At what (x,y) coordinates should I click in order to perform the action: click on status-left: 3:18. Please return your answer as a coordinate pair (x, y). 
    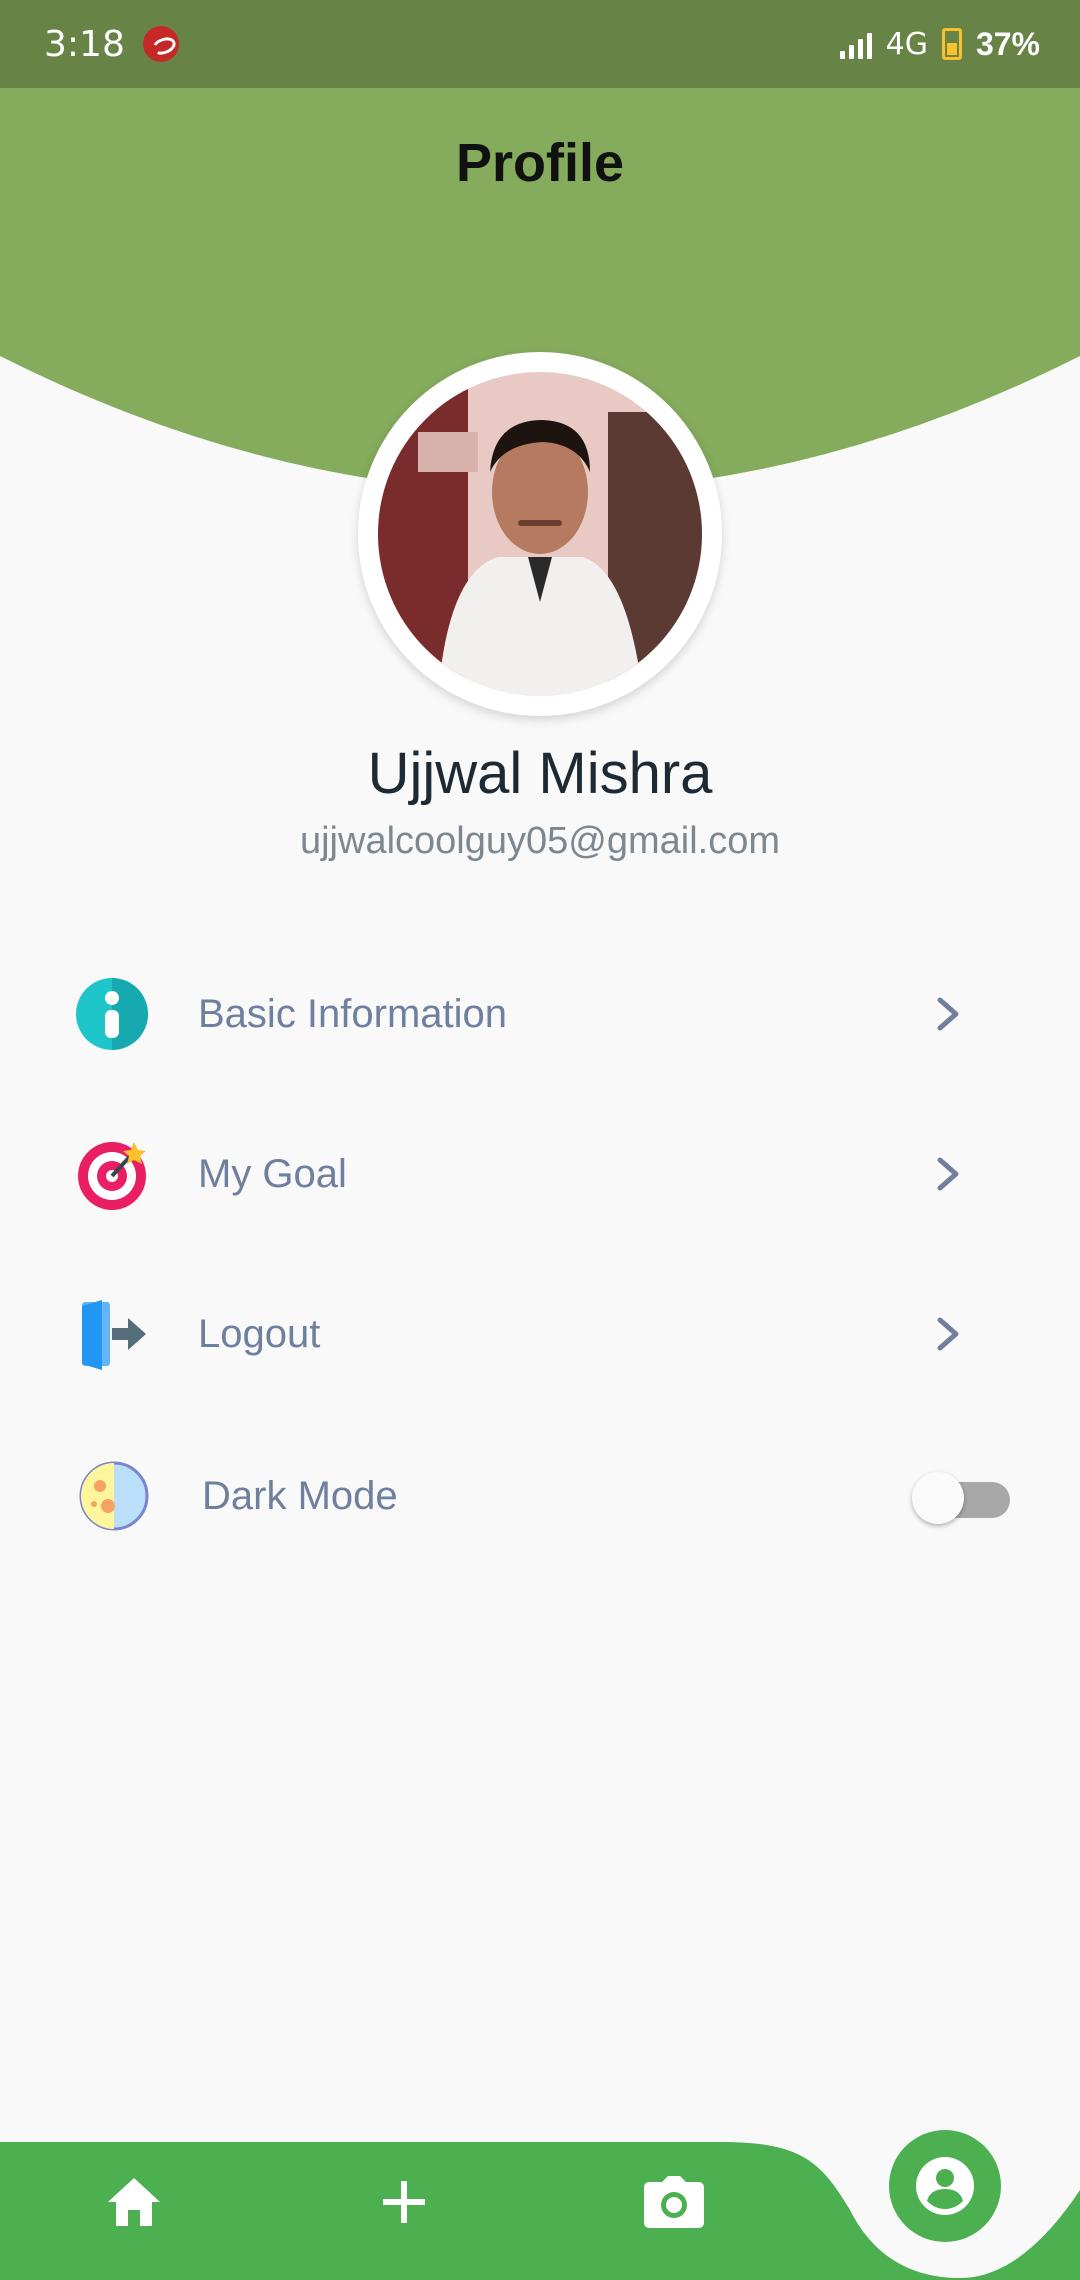
    Looking at the image, I should click on (111, 44).